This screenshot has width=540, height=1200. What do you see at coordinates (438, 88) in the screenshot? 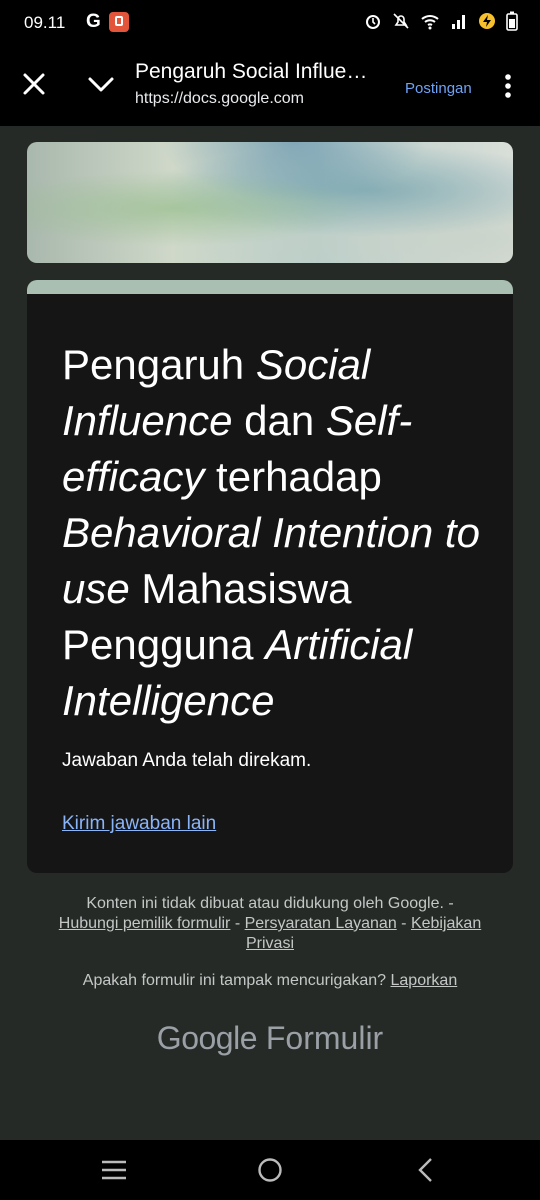
I see `post-button: Postingan` at bounding box center [438, 88].